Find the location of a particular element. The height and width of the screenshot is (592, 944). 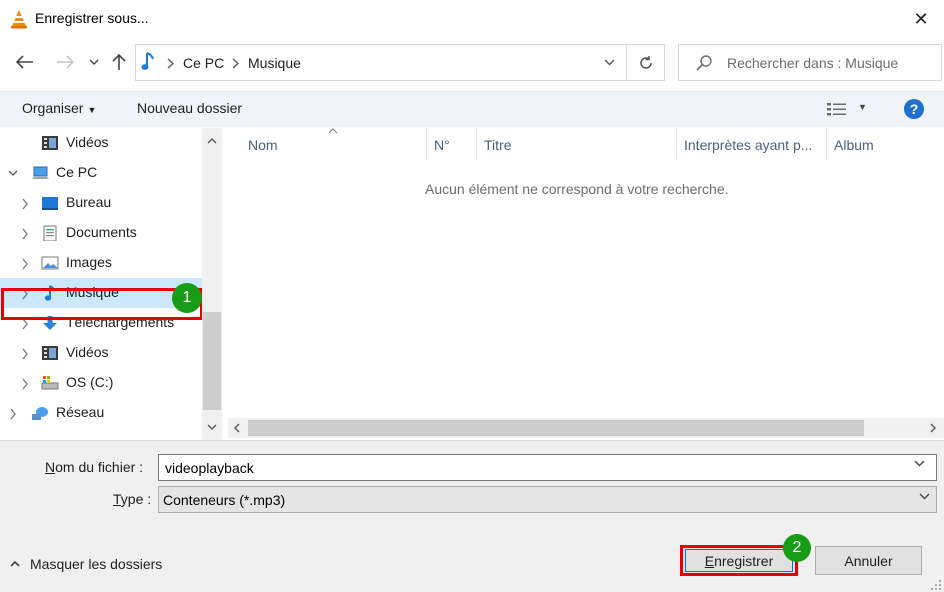

scroll-right-button is located at coordinates (933, 428).